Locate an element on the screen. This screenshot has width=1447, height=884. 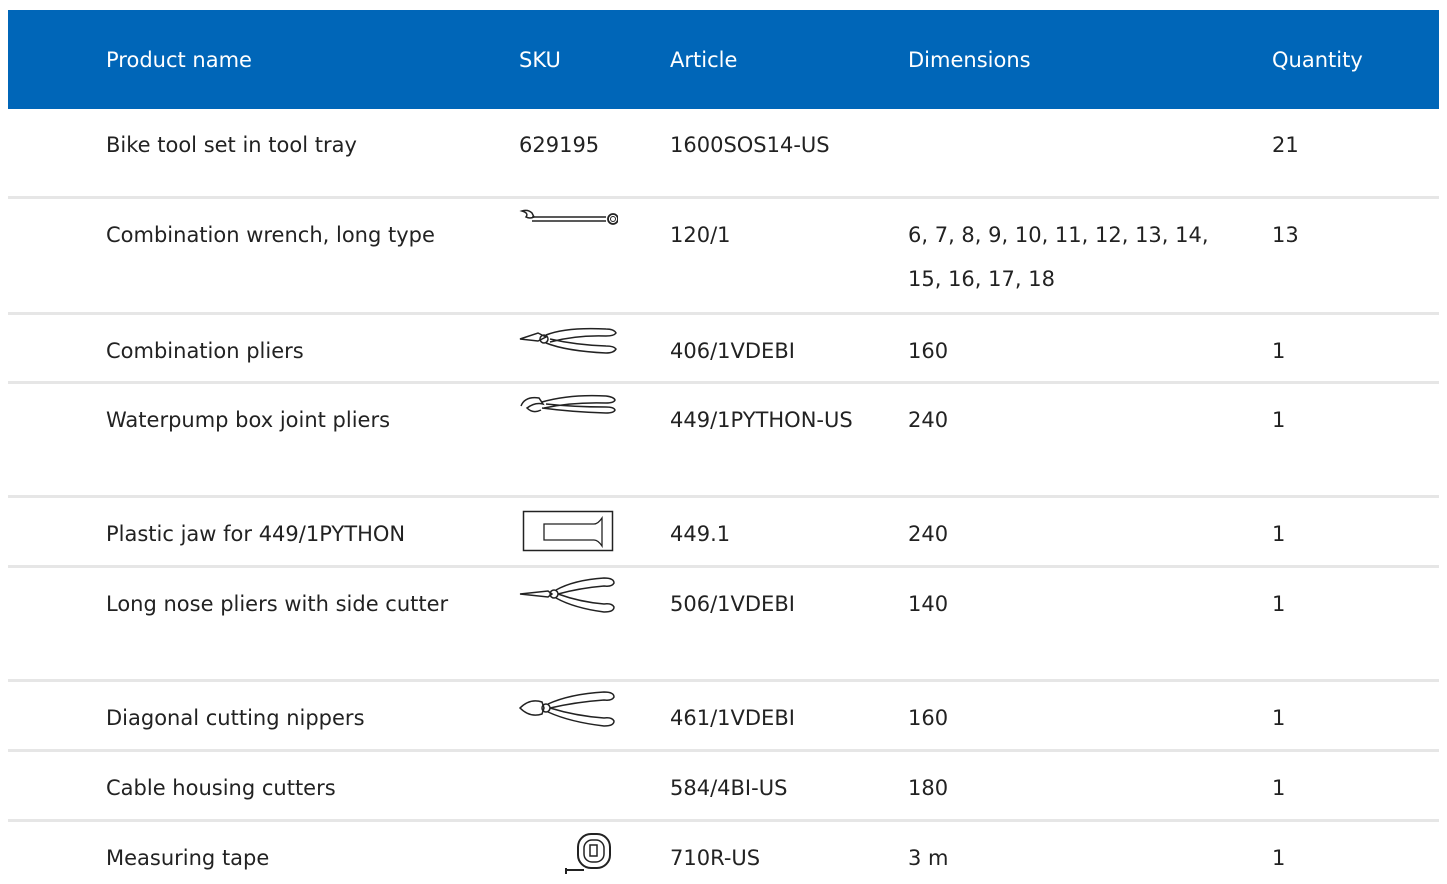
product-name-cell: Waterpump box joint pliers is located at coordinates (248, 420).